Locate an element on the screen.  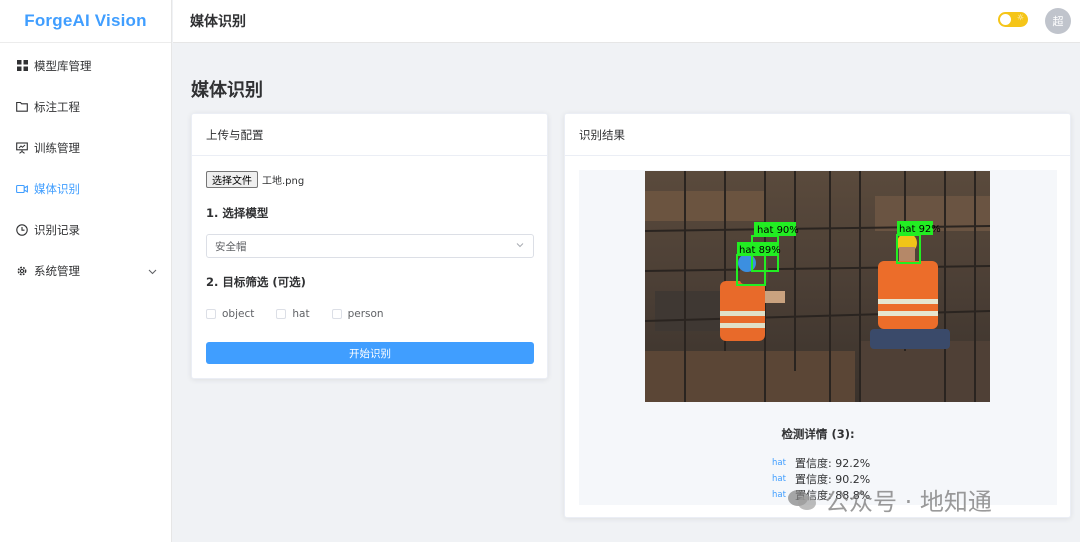
filter-checkbox-hat: hat is located at coordinates (293, 314).